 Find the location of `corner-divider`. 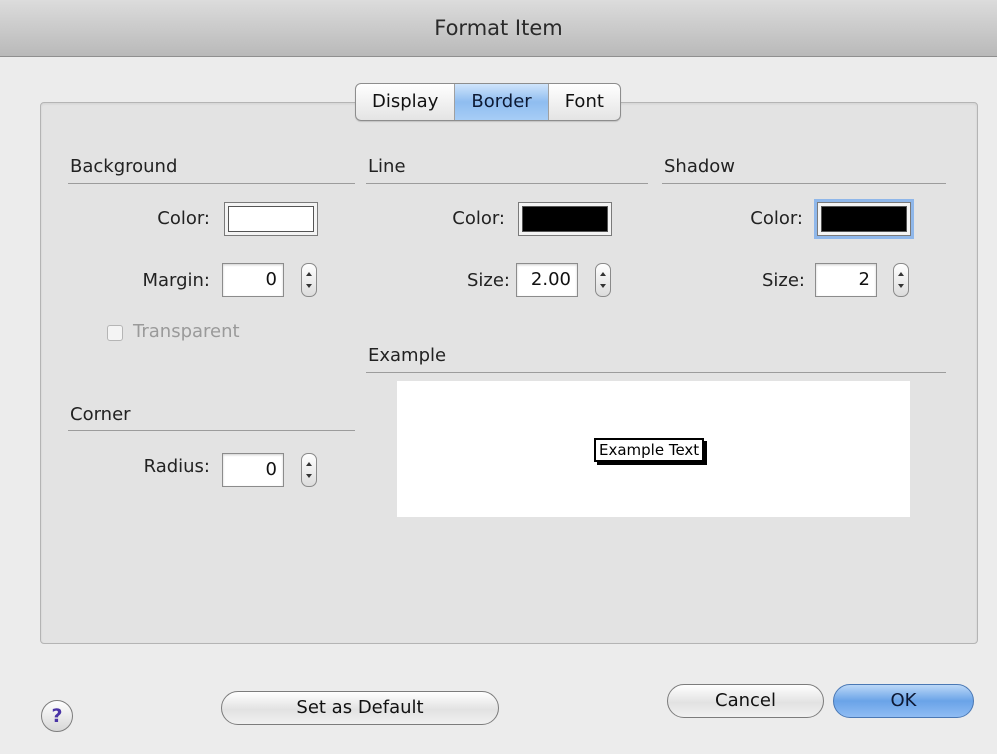

corner-divider is located at coordinates (211, 430).